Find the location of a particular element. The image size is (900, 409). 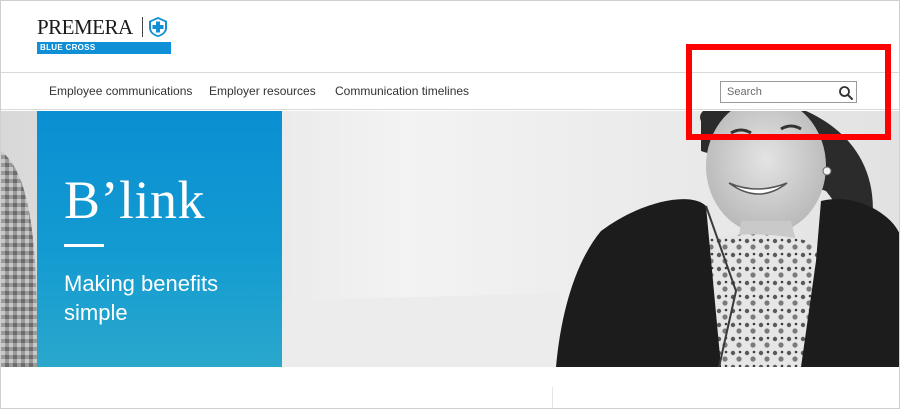

premera-logo: PREMERA BLUE CROSS is located at coordinates (104, 35).